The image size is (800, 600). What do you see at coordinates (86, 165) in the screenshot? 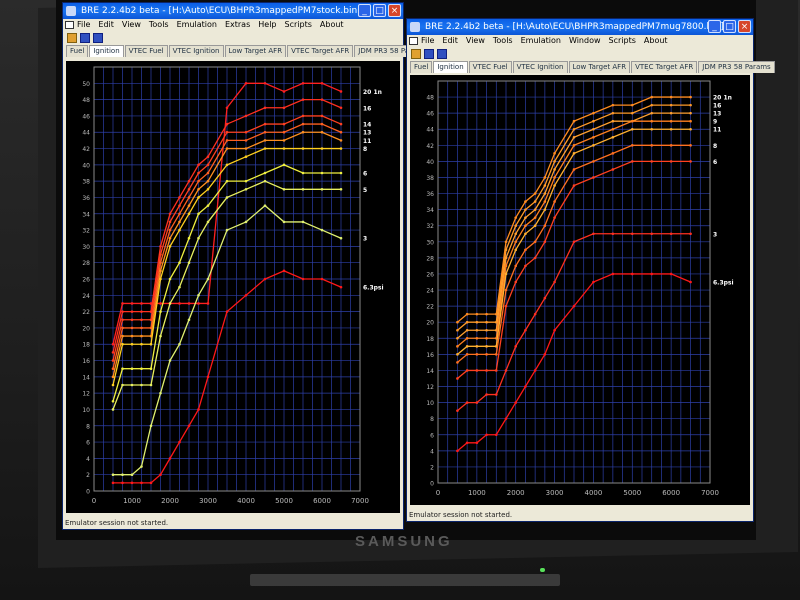
I see `y-tick-label: 40` at bounding box center [86, 165].